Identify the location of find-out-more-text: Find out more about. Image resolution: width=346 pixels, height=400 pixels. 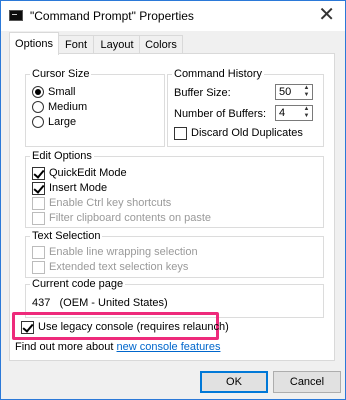
(64, 347).